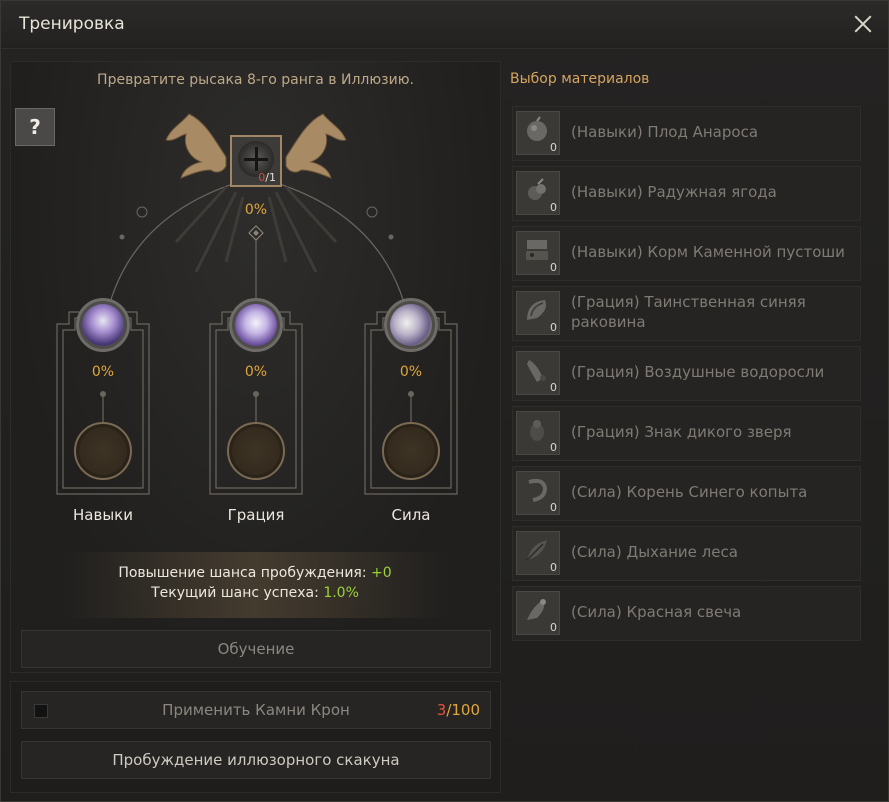 The image size is (889, 802). What do you see at coordinates (536, 609) in the screenshot?
I see `candle-icon` at bounding box center [536, 609].